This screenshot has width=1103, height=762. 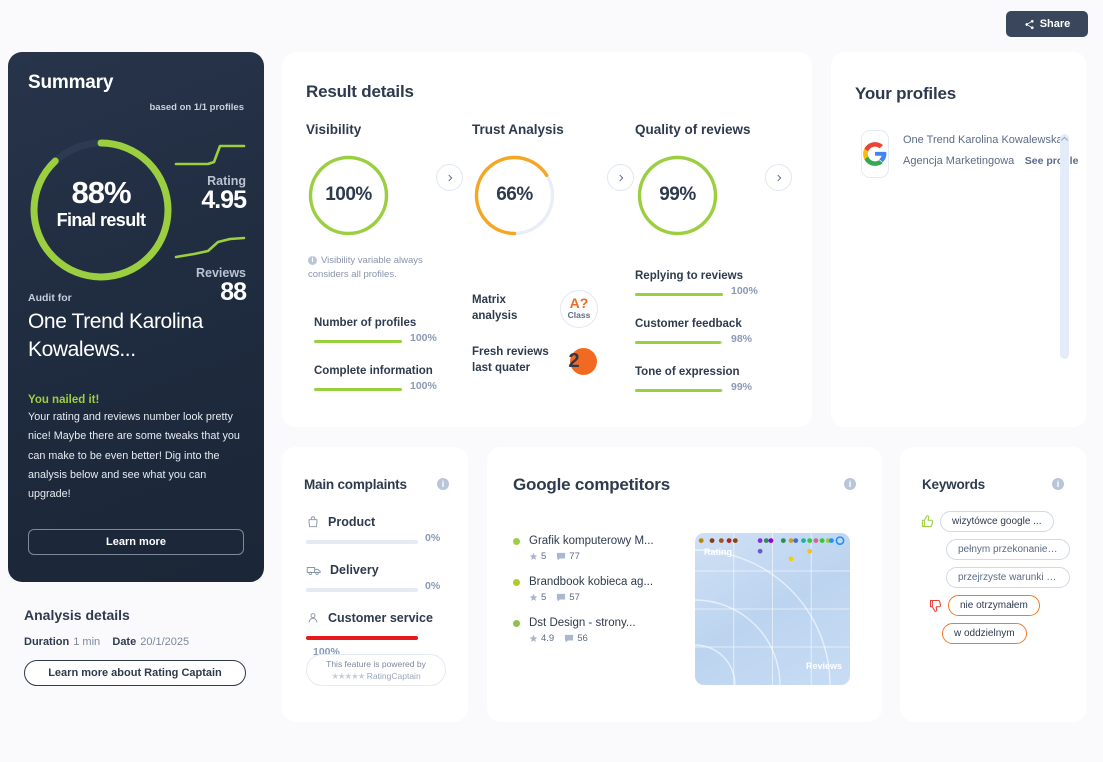 What do you see at coordinates (495, 308) in the screenshot?
I see `matrix-analysis-label: Matrix analysis` at bounding box center [495, 308].